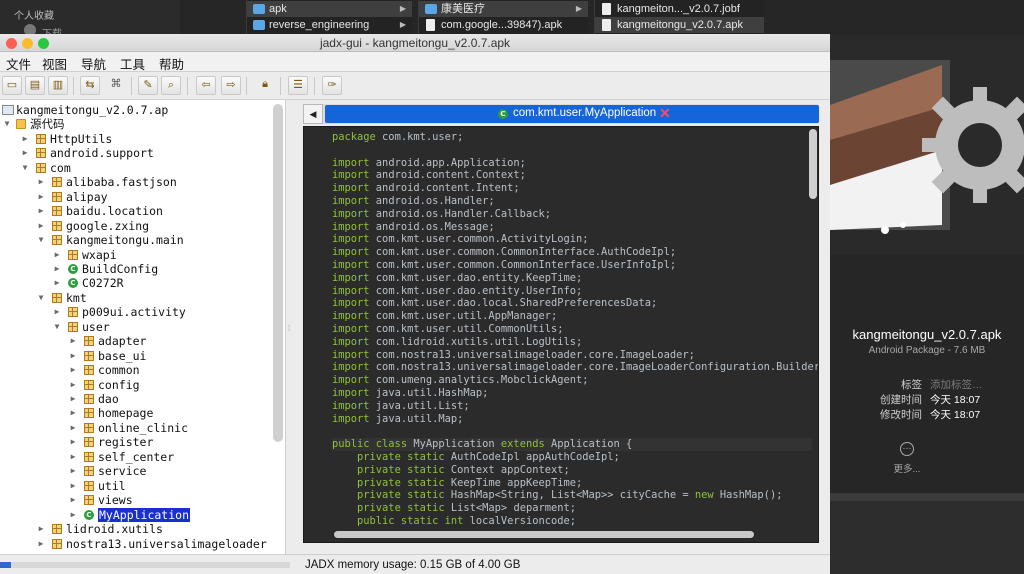  I want to click on finder-item: apk ▶, so click(329, 9).